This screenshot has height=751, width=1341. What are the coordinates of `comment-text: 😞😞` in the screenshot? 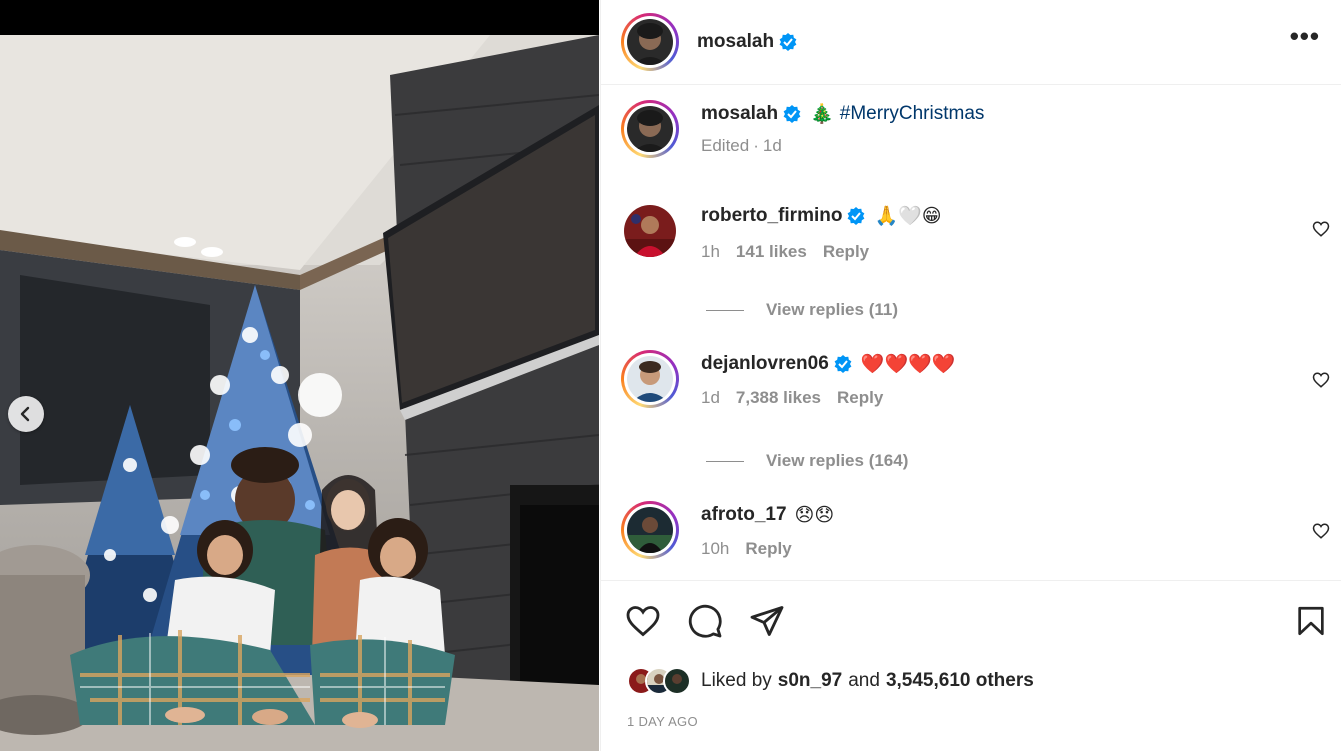 It's located at (814, 515).